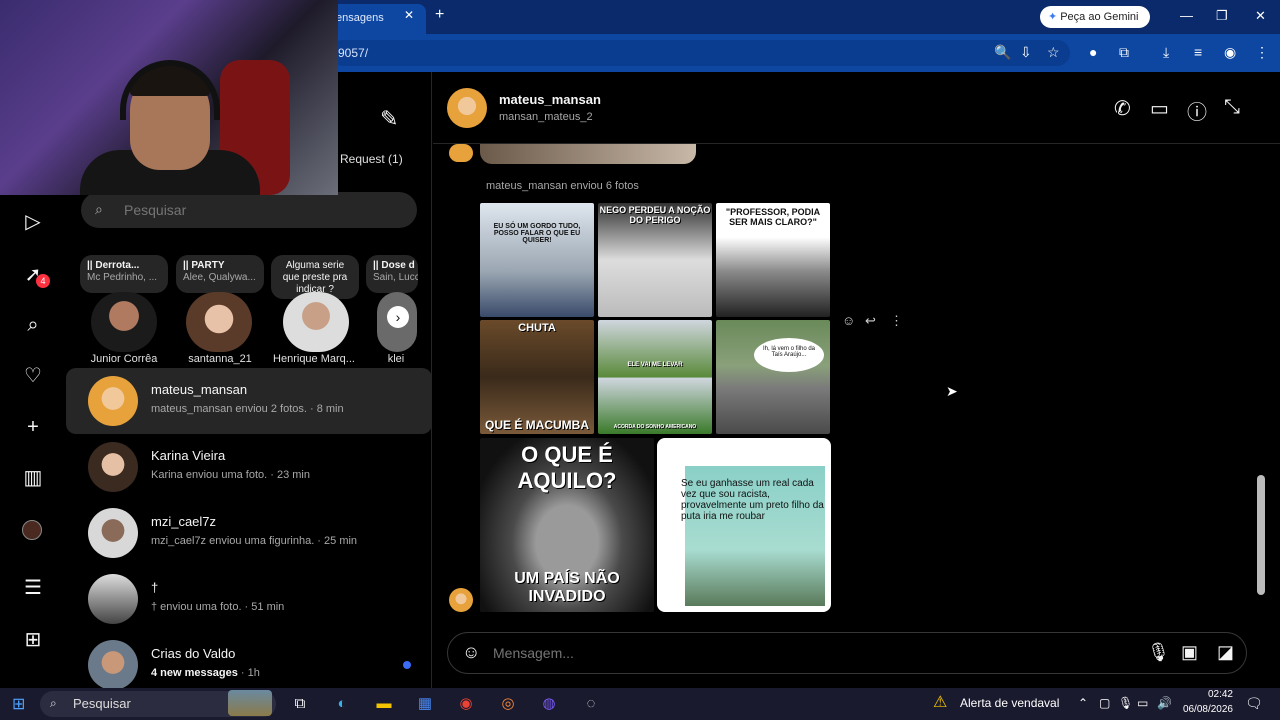 This screenshot has width=1280, height=720. Describe the element at coordinates (461, 153) in the screenshot. I see `sender-avatar` at that location.